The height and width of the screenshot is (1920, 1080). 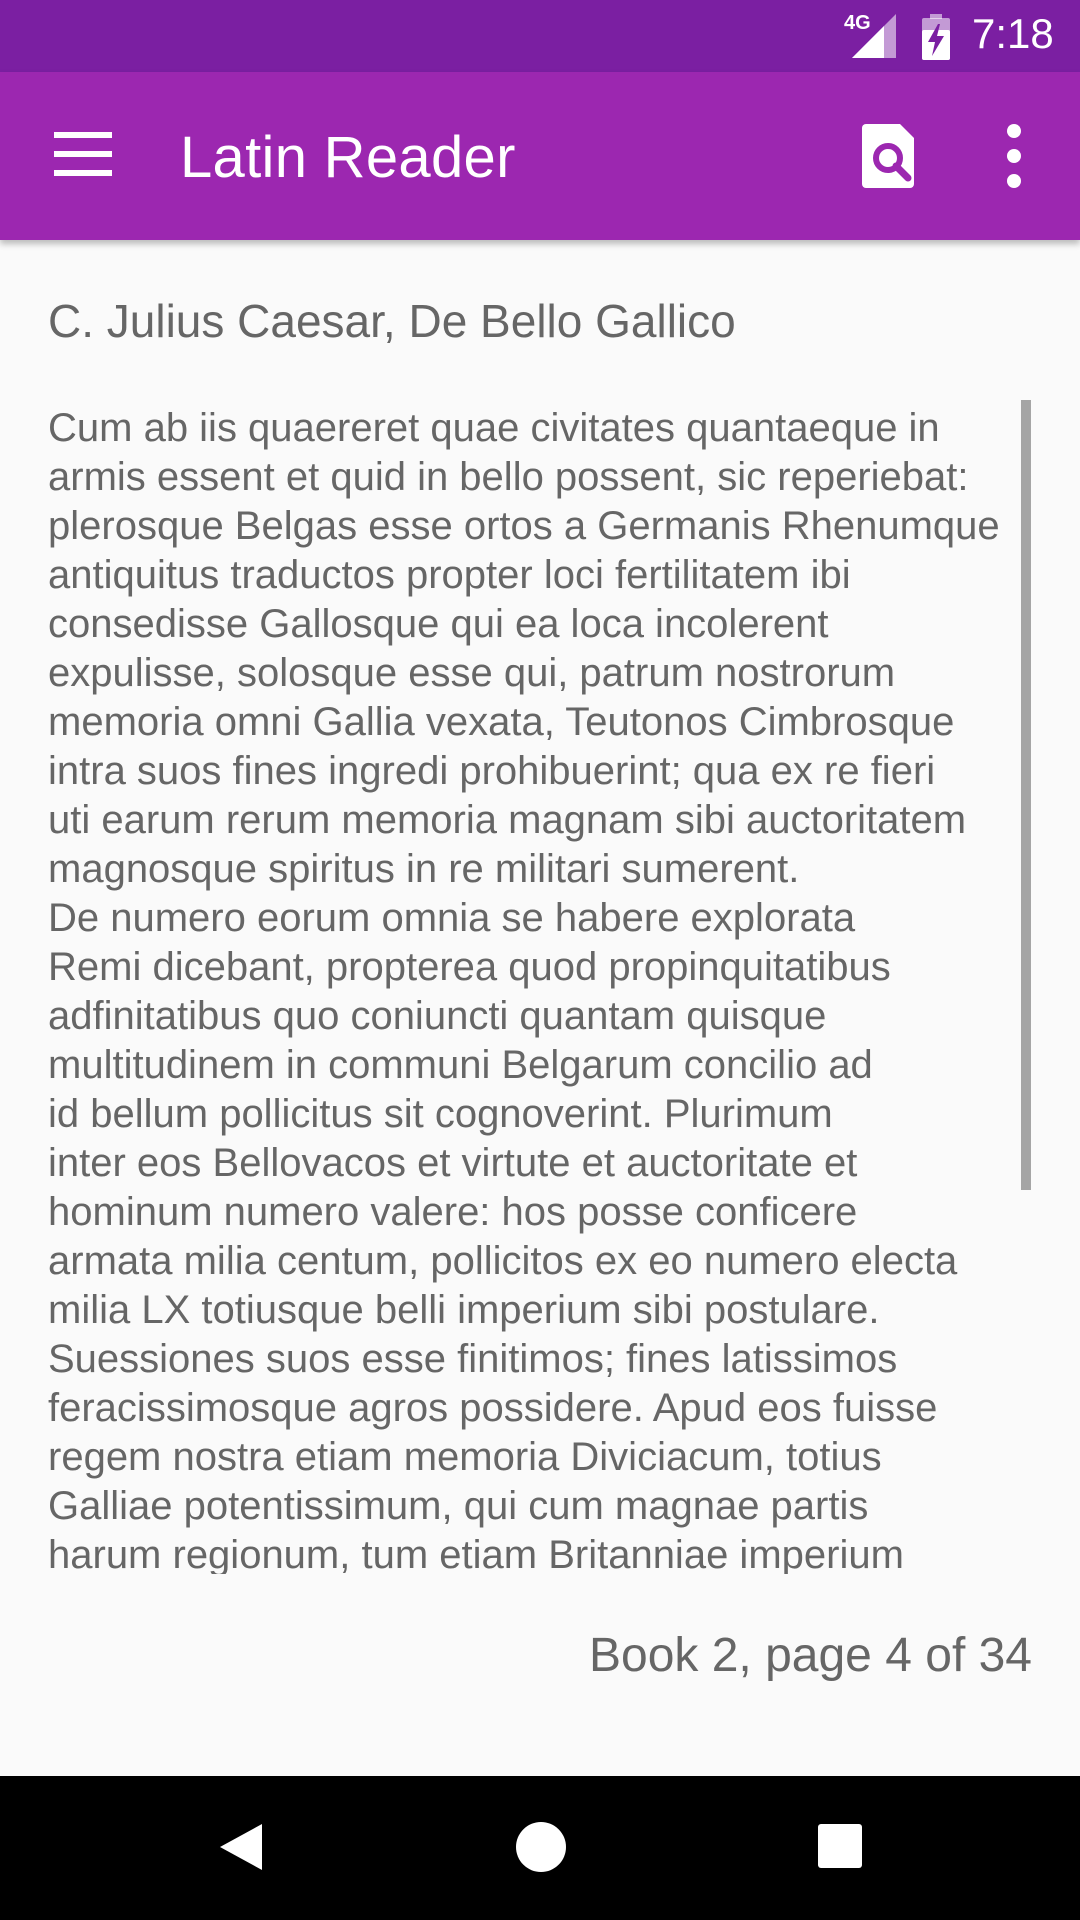 I want to click on battery-charging-icon, so click(x=936, y=37).